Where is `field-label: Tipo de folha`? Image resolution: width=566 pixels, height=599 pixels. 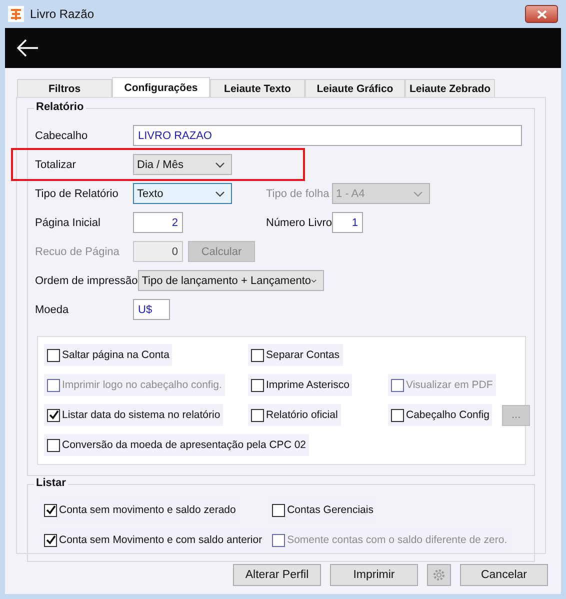
field-label: Tipo de folha is located at coordinates (298, 194).